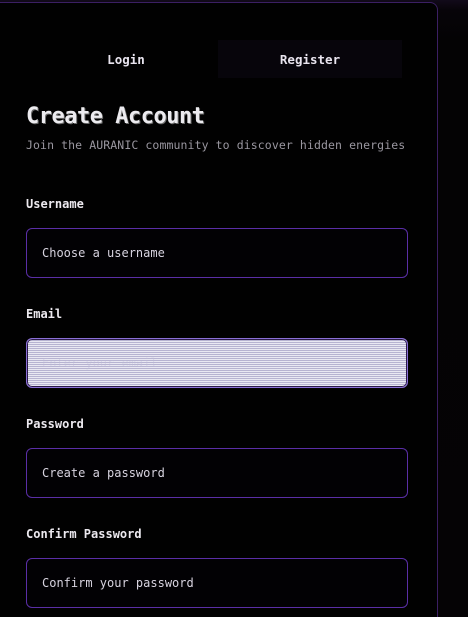 The height and width of the screenshot is (617, 468). I want to click on confirm-password-label: Confirm Password, so click(84, 534).